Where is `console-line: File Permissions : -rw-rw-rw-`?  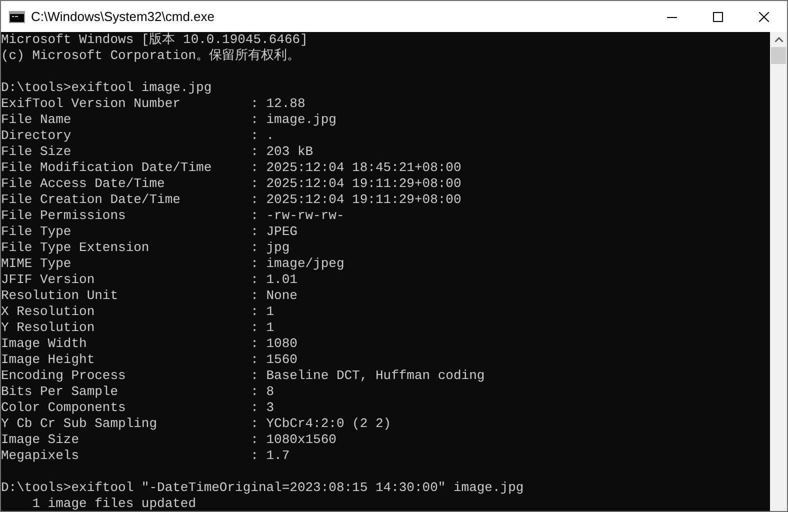 console-line: File Permissions : -rw-rw-rw- is located at coordinates (172, 216).